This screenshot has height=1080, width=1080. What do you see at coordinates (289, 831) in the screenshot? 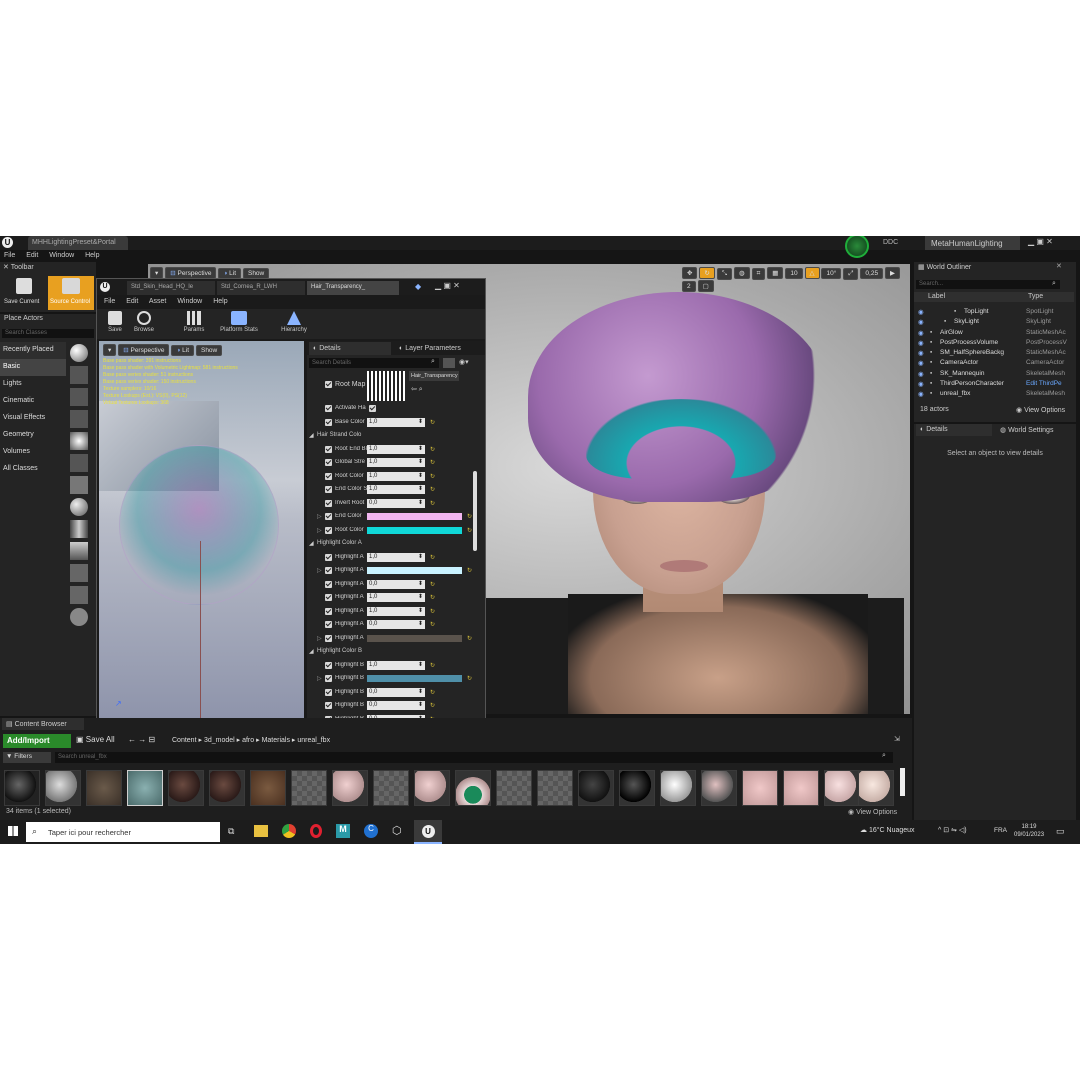
I see `chrome-icon` at bounding box center [289, 831].